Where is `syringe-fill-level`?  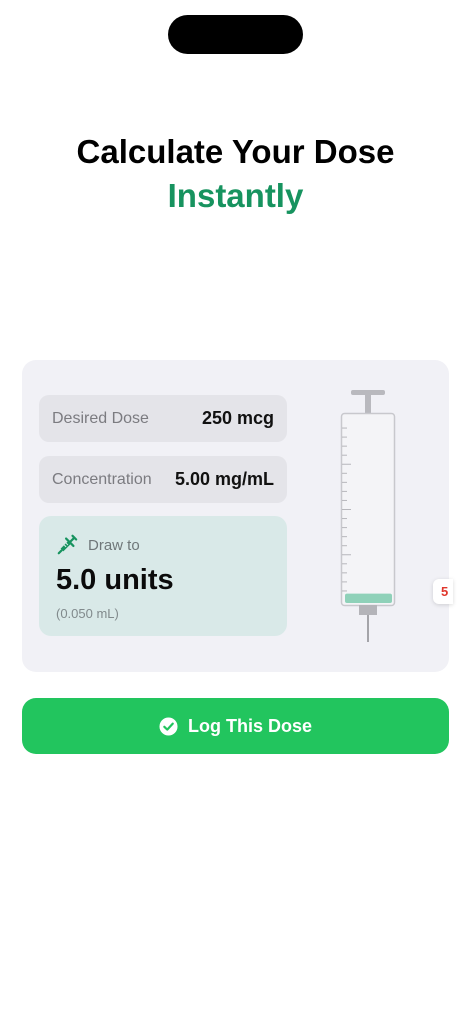
syringe-fill-level is located at coordinates (368, 598).